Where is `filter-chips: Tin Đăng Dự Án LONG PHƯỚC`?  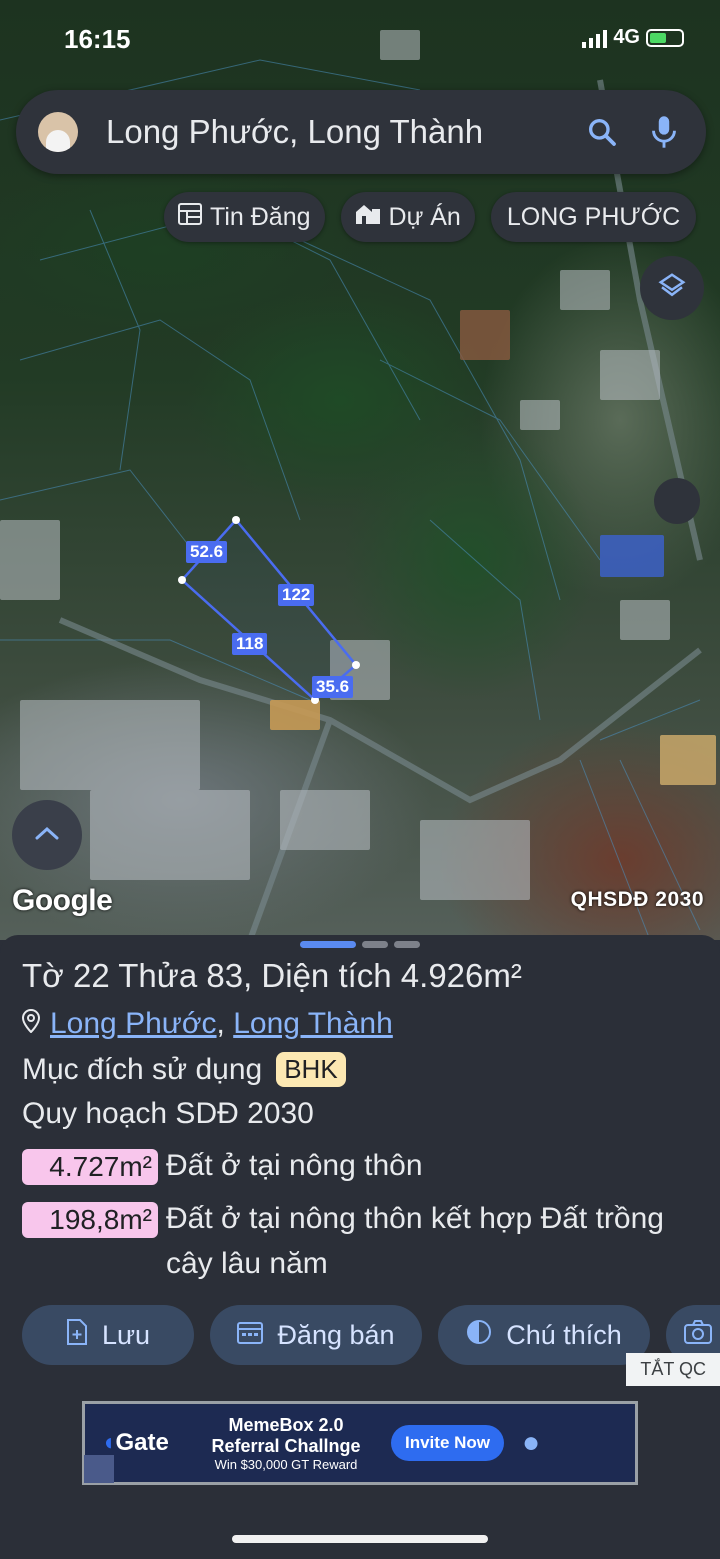 filter-chips: Tin Đăng Dự Án LONG PHƯỚC is located at coordinates (430, 217).